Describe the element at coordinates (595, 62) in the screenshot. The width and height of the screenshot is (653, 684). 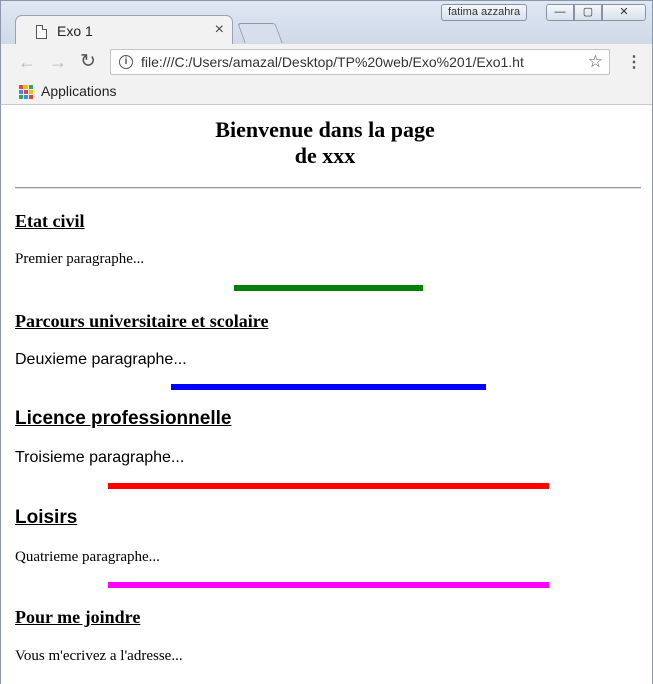
I see `star-icon: ☆` at that location.